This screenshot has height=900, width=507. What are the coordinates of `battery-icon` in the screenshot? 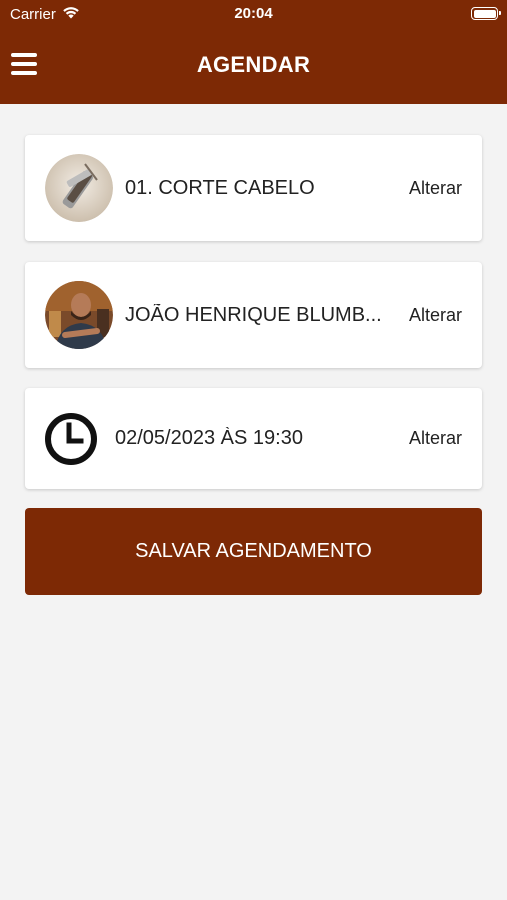 It's located at (486, 13).